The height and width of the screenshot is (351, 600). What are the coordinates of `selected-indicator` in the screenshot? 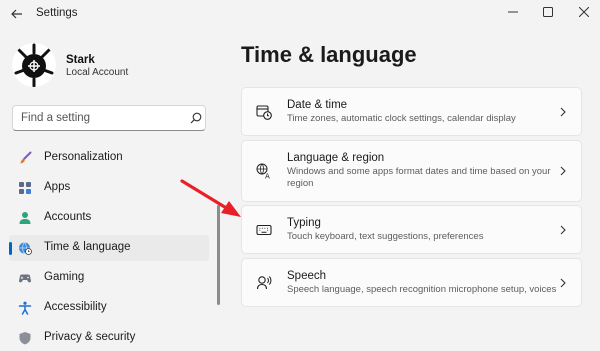 It's located at (10, 248).